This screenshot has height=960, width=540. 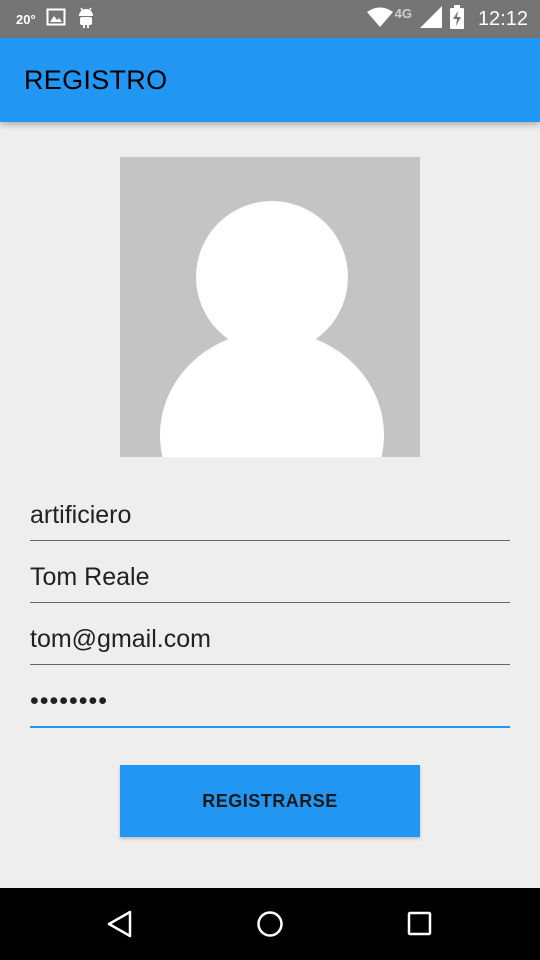 I want to click on battery-charging-icon, so click(x=456, y=19).